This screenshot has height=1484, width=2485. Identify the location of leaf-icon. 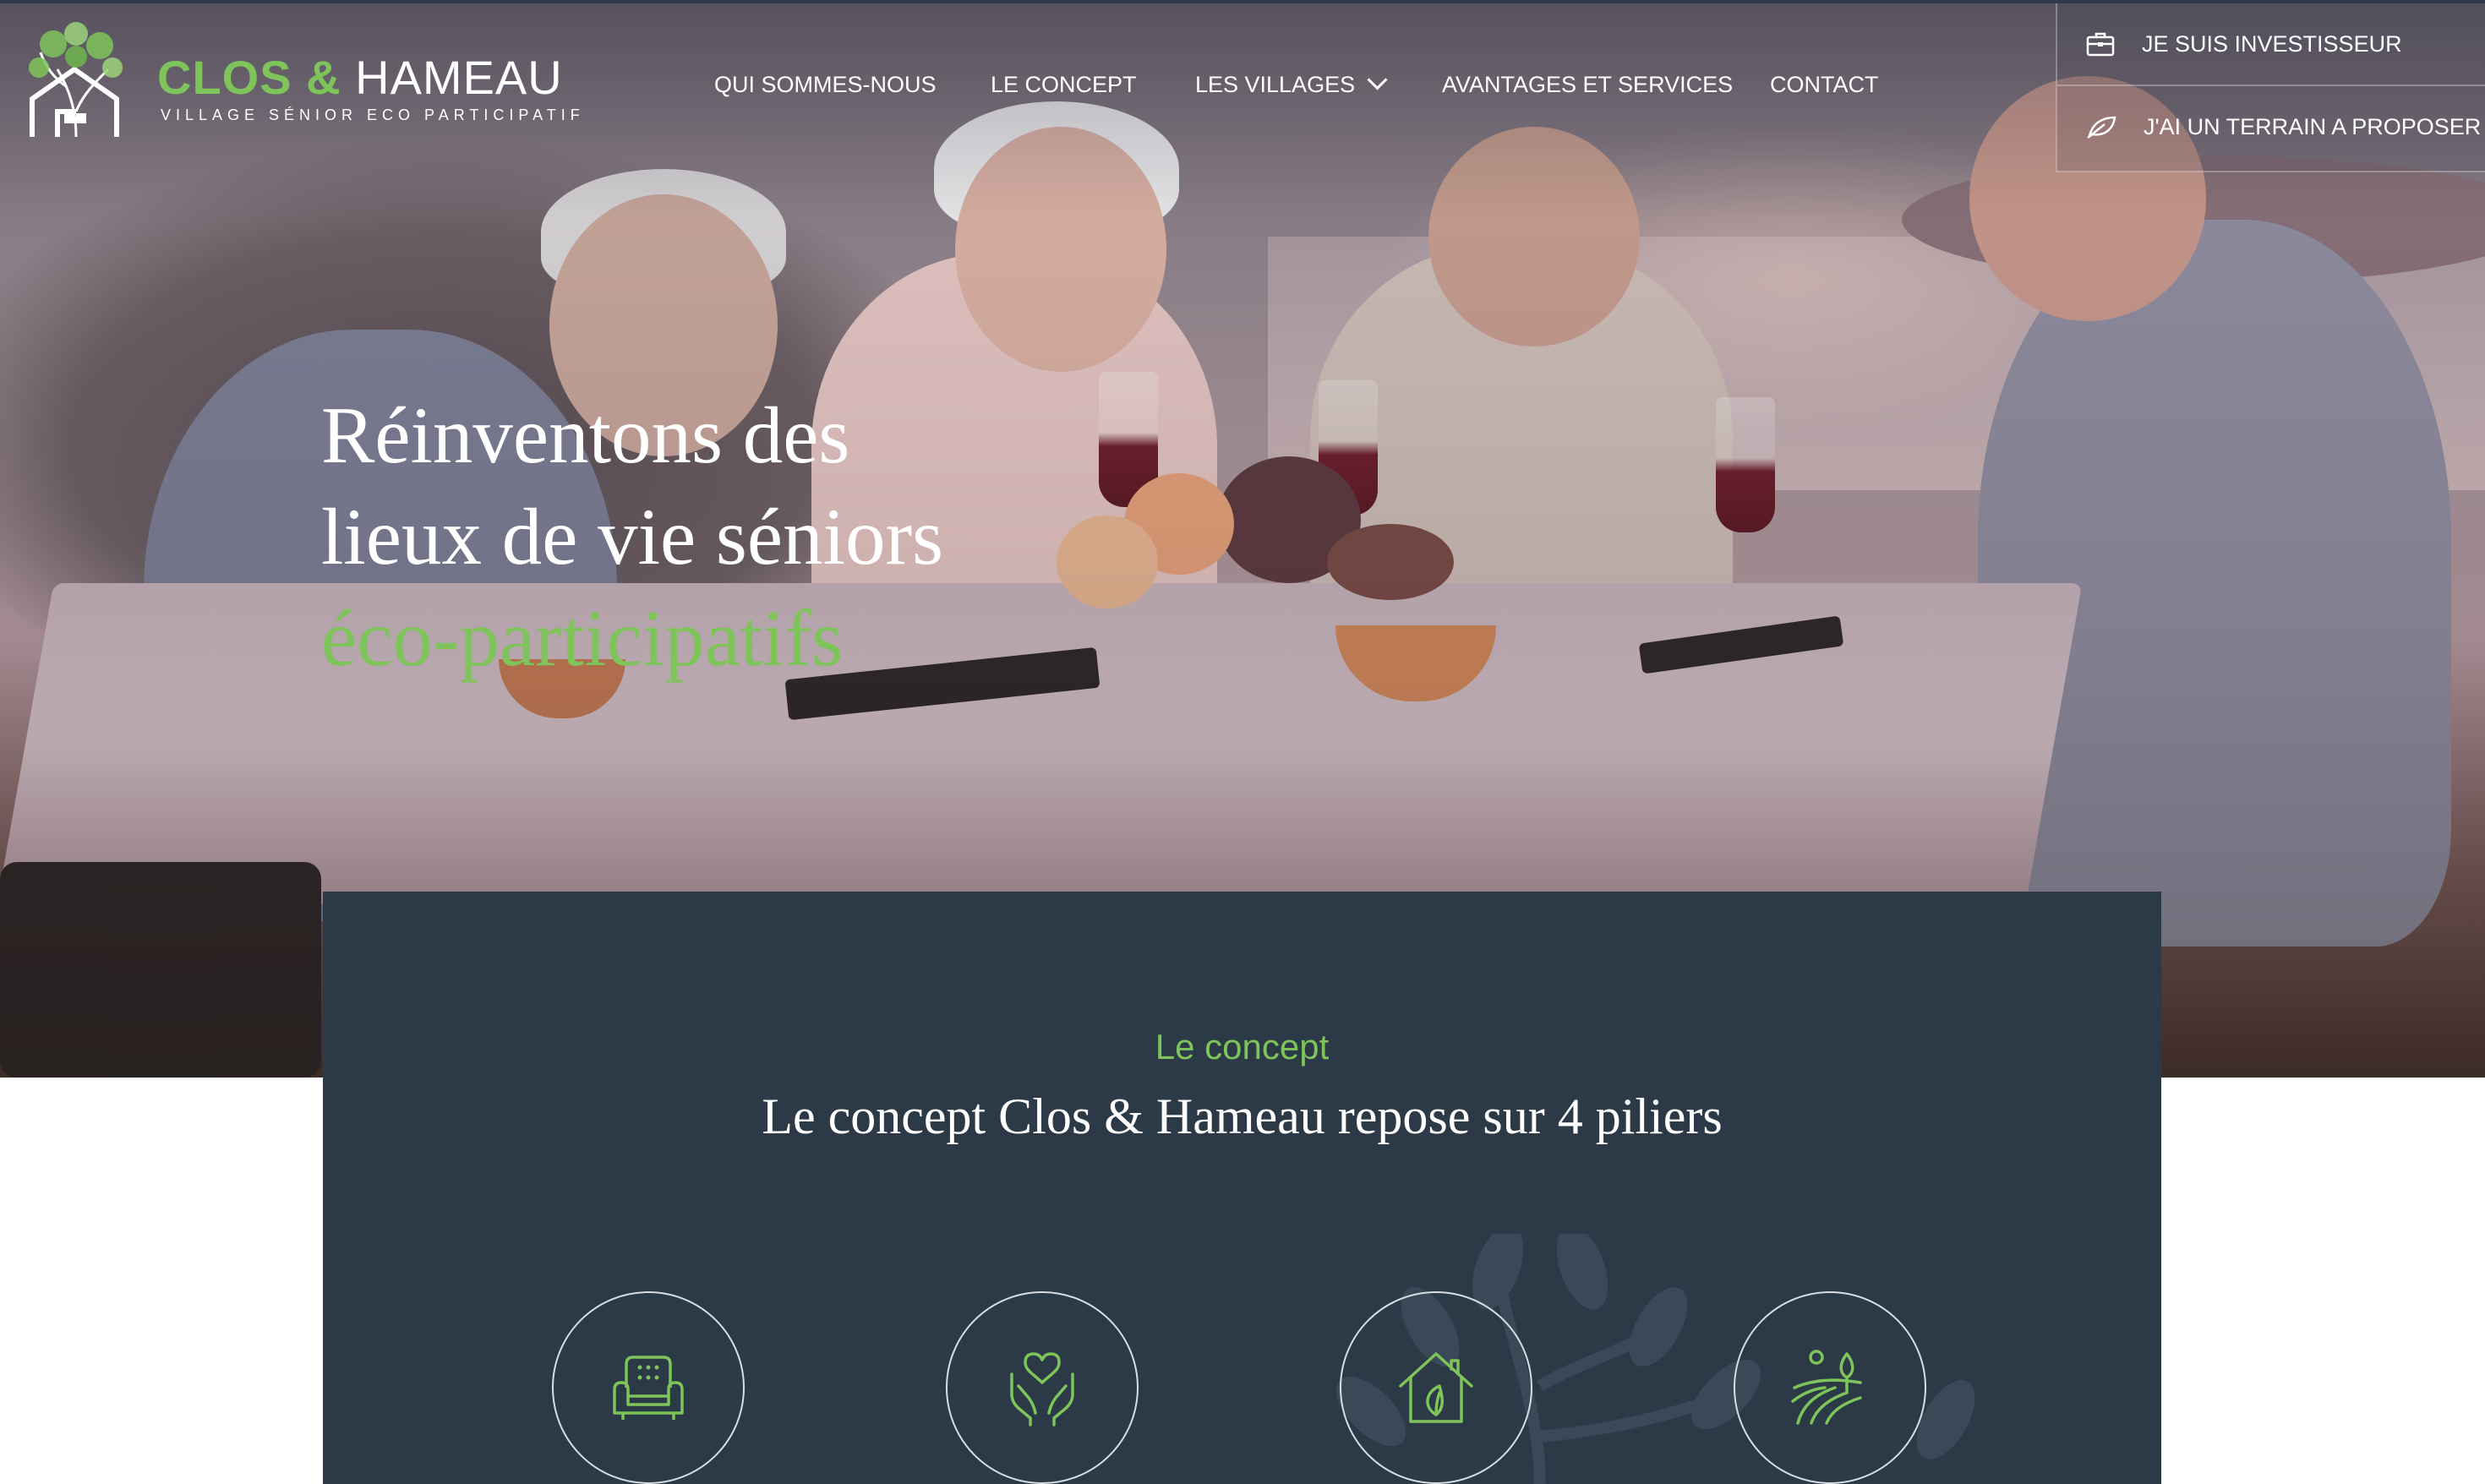
(2101, 128).